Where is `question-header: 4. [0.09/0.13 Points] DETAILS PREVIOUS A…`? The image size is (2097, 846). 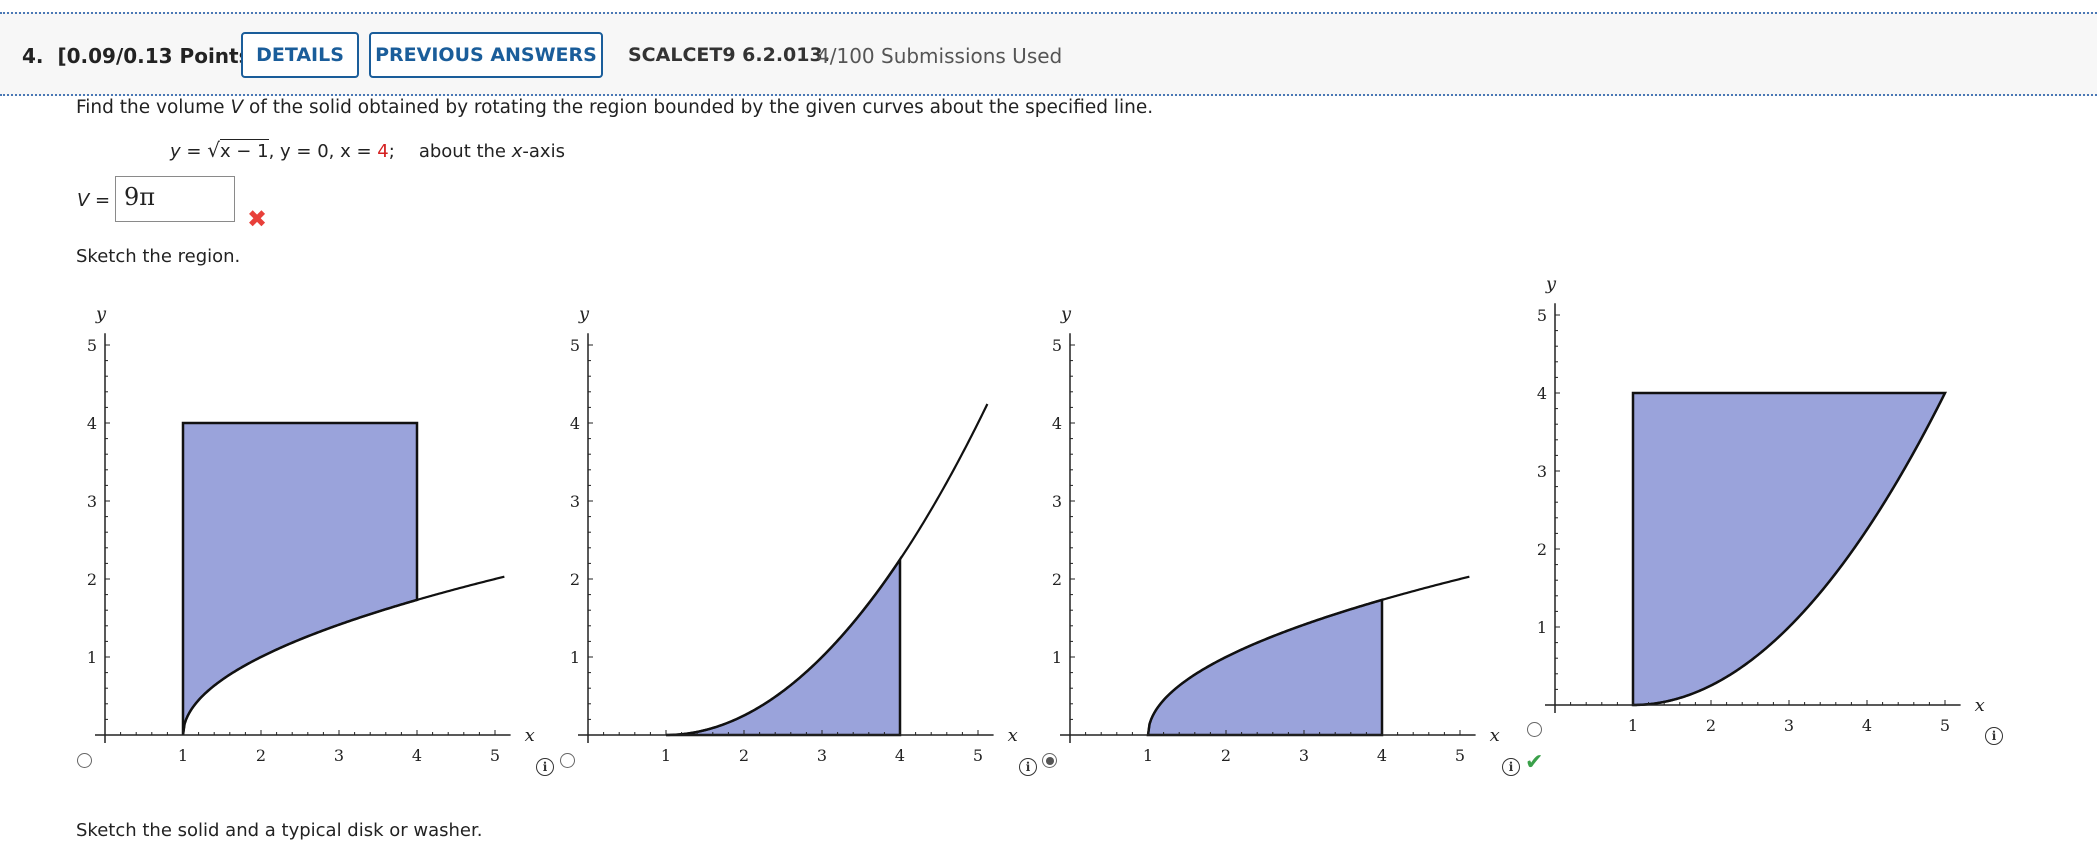 question-header: 4. [0.09/0.13 Points] DETAILS PREVIOUS A… is located at coordinates (1048, 54).